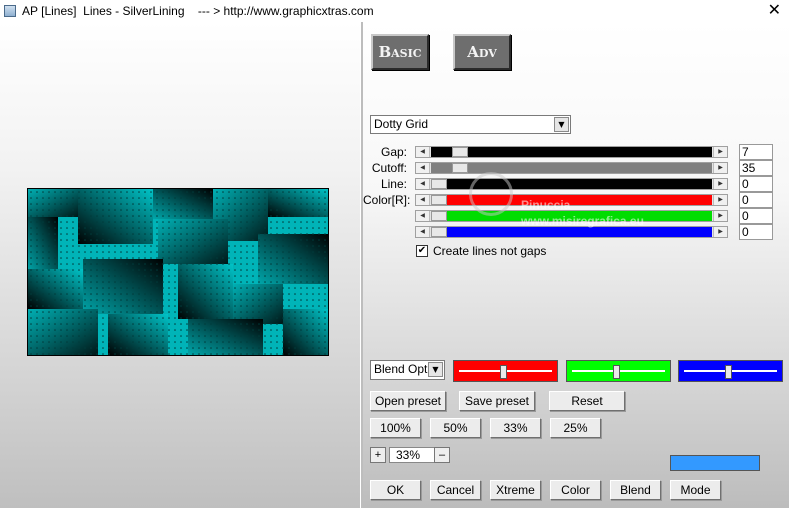 Image resolution: width=789 pixels, height=508 pixels. Describe the element at coordinates (10, 11) in the screenshot. I see `app-icon` at that location.